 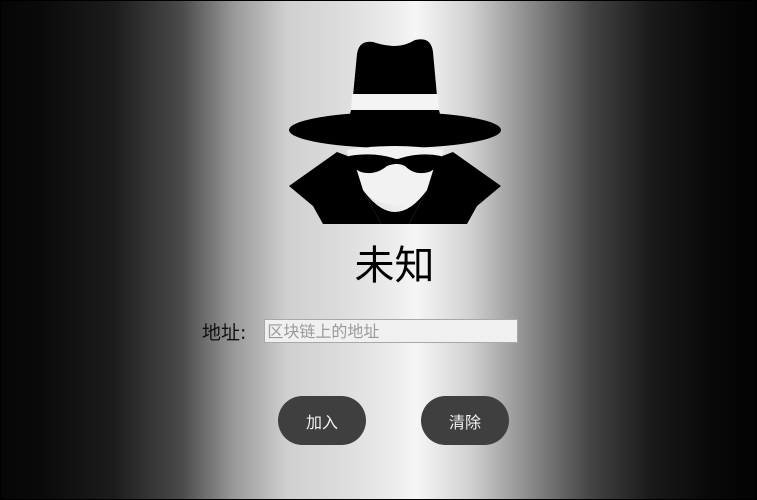 I want to click on address-label: 地址:, so click(x=224, y=332).